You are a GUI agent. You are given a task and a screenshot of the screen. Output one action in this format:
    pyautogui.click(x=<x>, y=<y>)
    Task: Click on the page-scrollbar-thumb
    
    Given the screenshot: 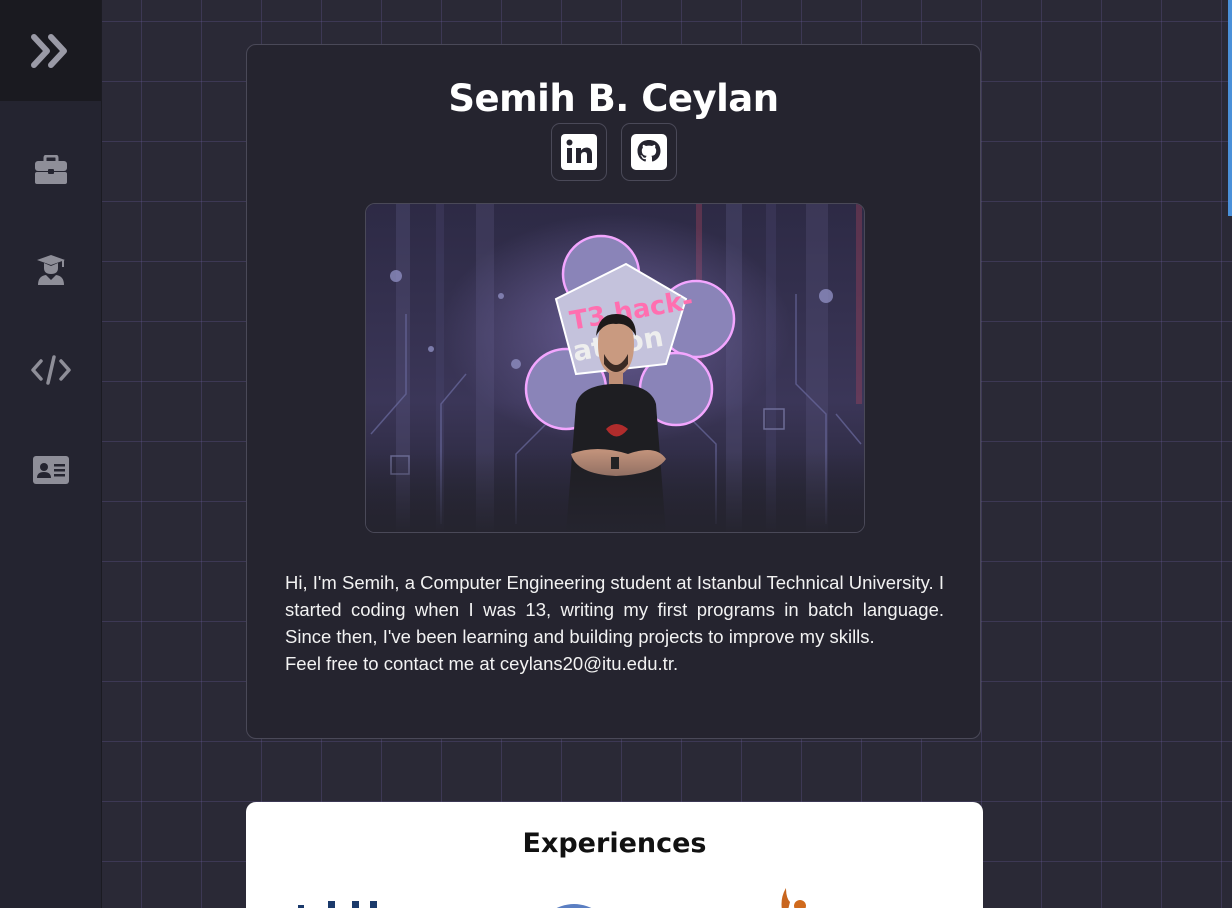 What is the action you would take?
    pyautogui.click(x=1230, y=108)
    